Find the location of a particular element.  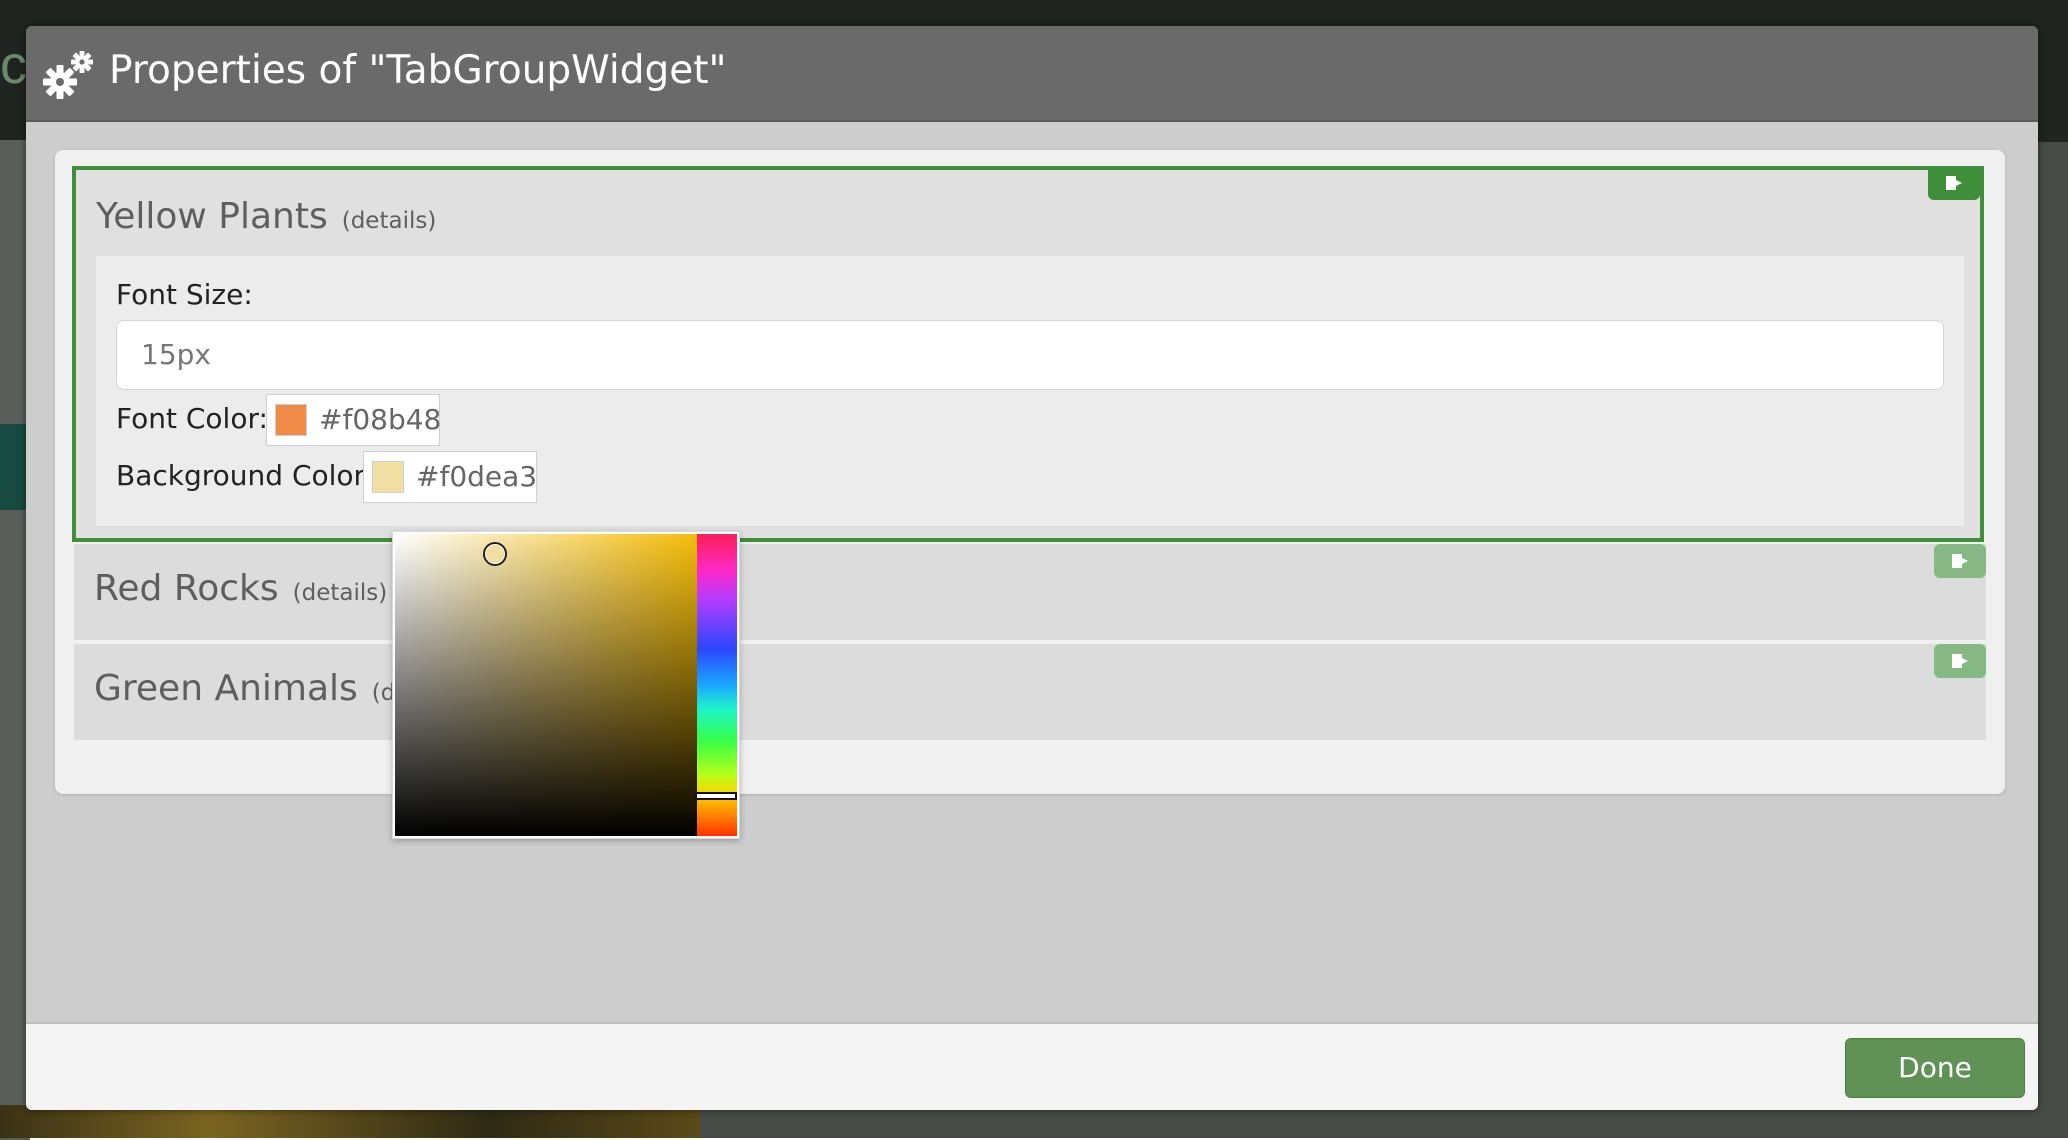

font-size-label: Font Size: is located at coordinates (184, 294).